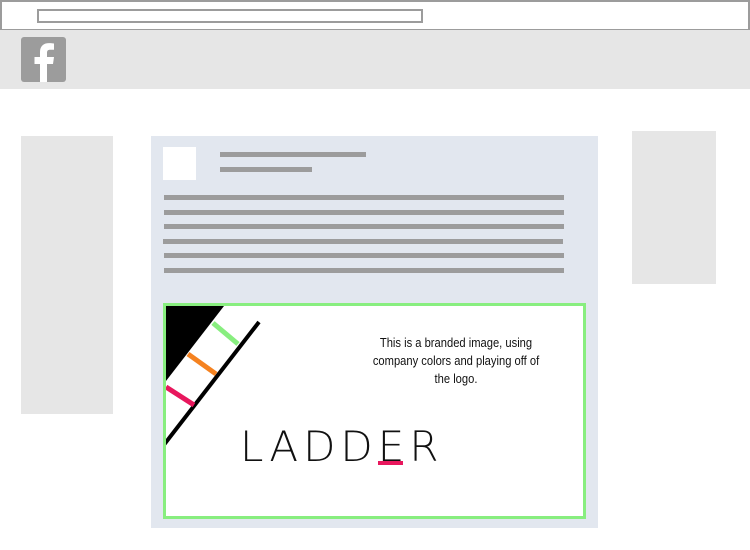  What do you see at coordinates (43, 59) in the screenshot?
I see `facebook-logo-icon` at bounding box center [43, 59].